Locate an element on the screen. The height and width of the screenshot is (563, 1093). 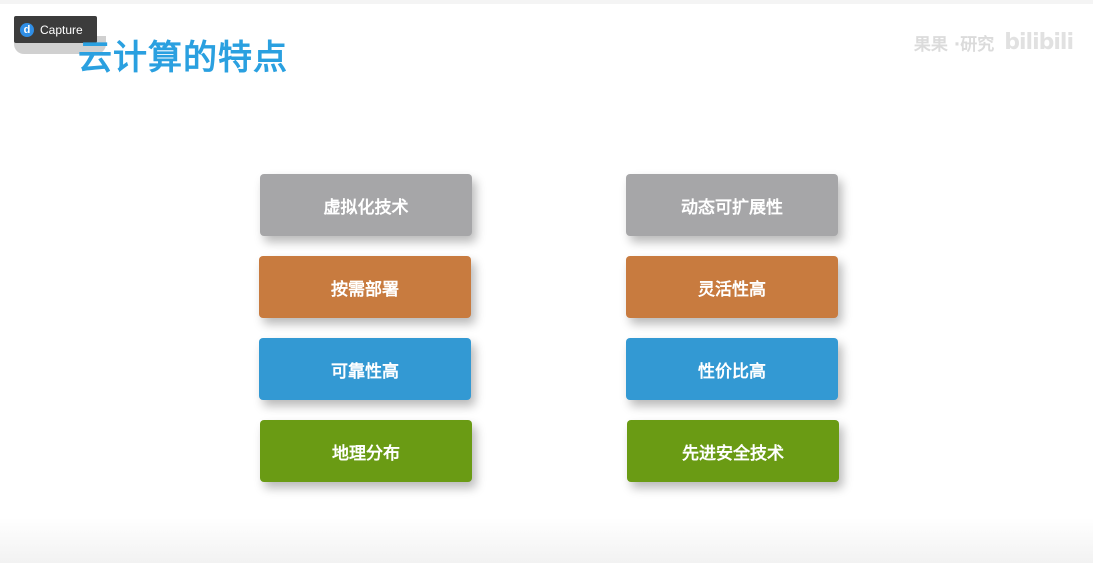
watermark: 果果 ·研究 bilibili is located at coordinates (993, 42).